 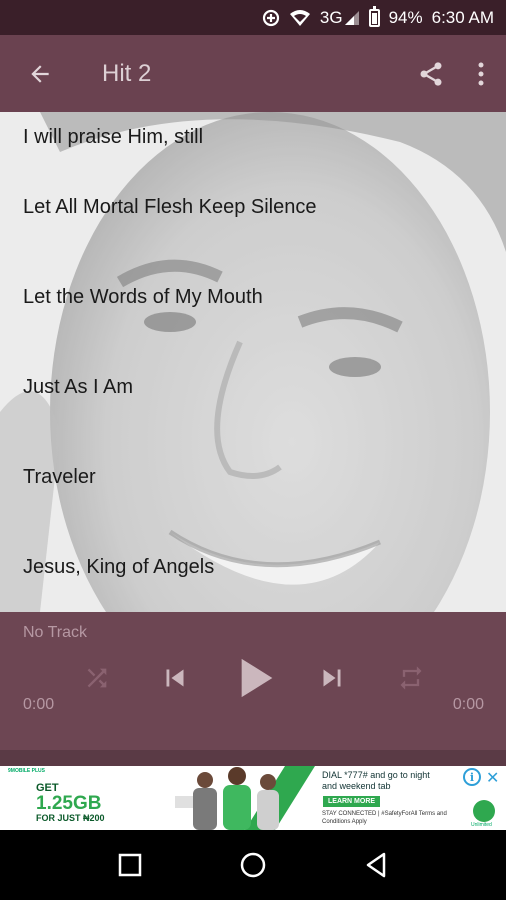 I want to click on wifi-icon, so click(x=300, y=18).